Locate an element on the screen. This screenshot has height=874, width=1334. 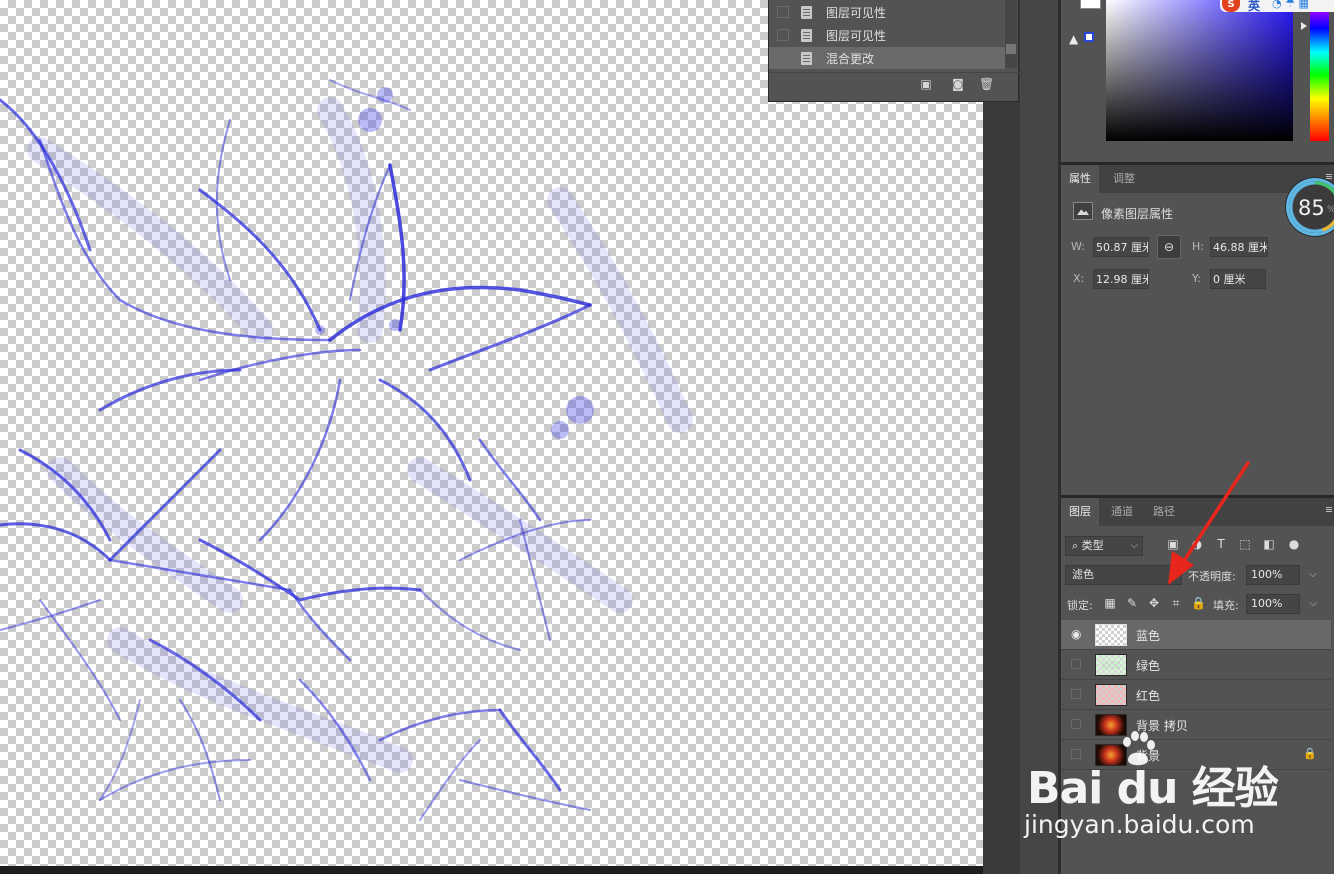
foreground-color-swatch is located at coordinates (1090, 4).